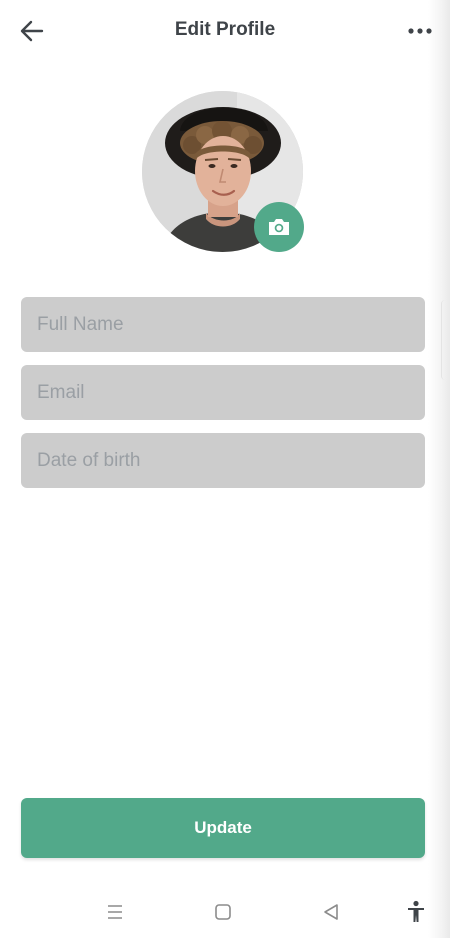  I want to click on accessibility-icon, so click(416, 911).